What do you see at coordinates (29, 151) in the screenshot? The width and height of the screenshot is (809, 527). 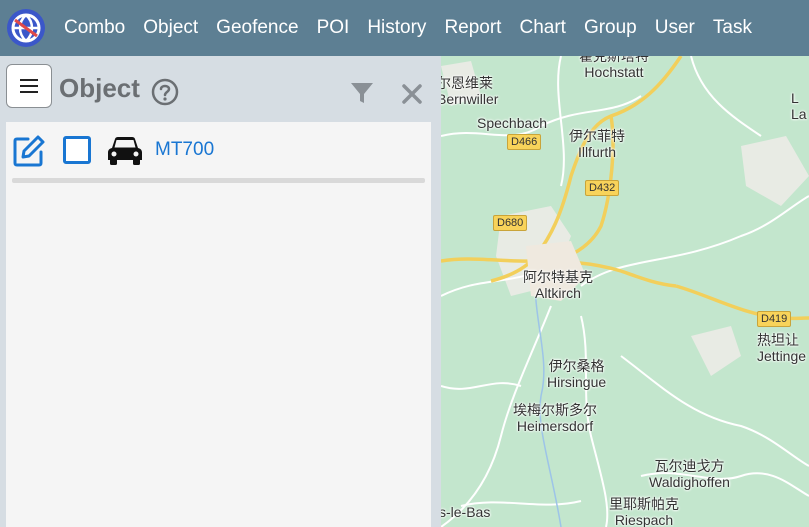 I see `edit-icon` at bounding box center [29, 151].